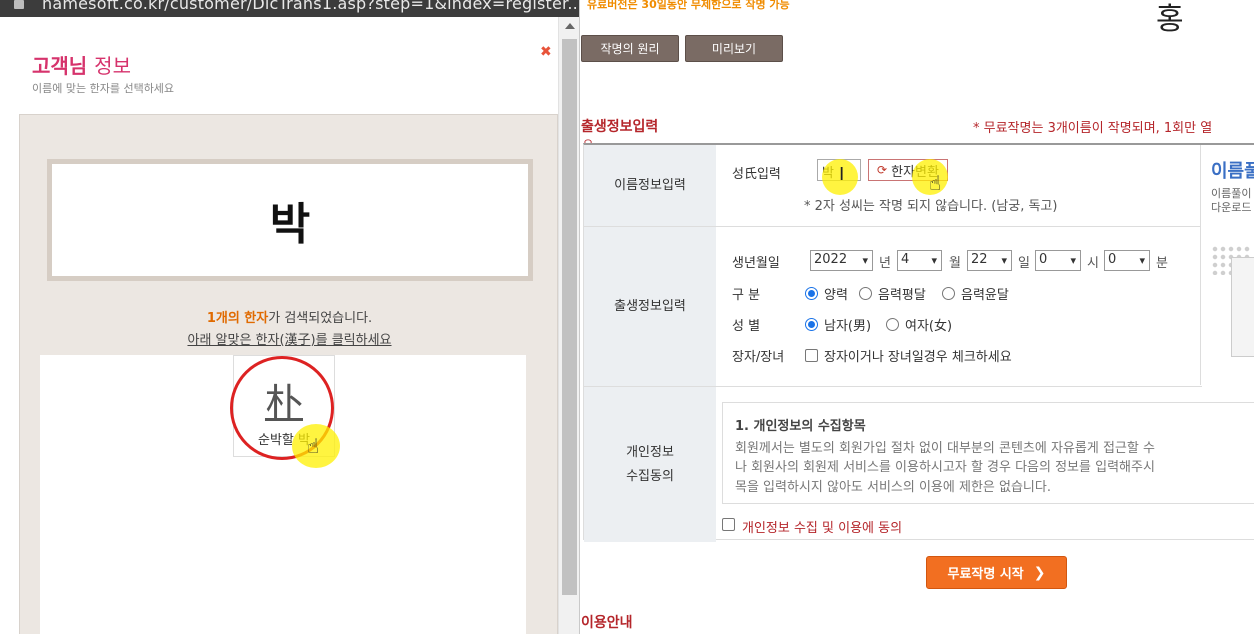  Describe the element at coordinates (836, 295) in the screenshot. I see `solar-label: 양력` at that location.